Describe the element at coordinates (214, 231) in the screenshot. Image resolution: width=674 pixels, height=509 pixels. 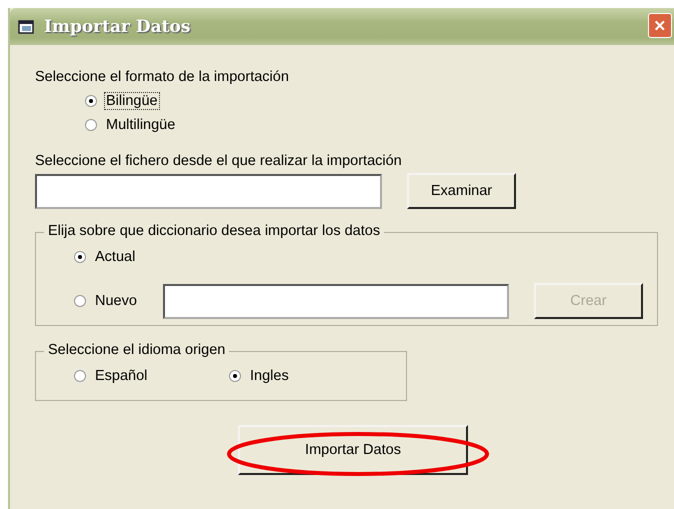
I see `group-legend: Elija sobre que diccionario desea importar los datos` at that location.